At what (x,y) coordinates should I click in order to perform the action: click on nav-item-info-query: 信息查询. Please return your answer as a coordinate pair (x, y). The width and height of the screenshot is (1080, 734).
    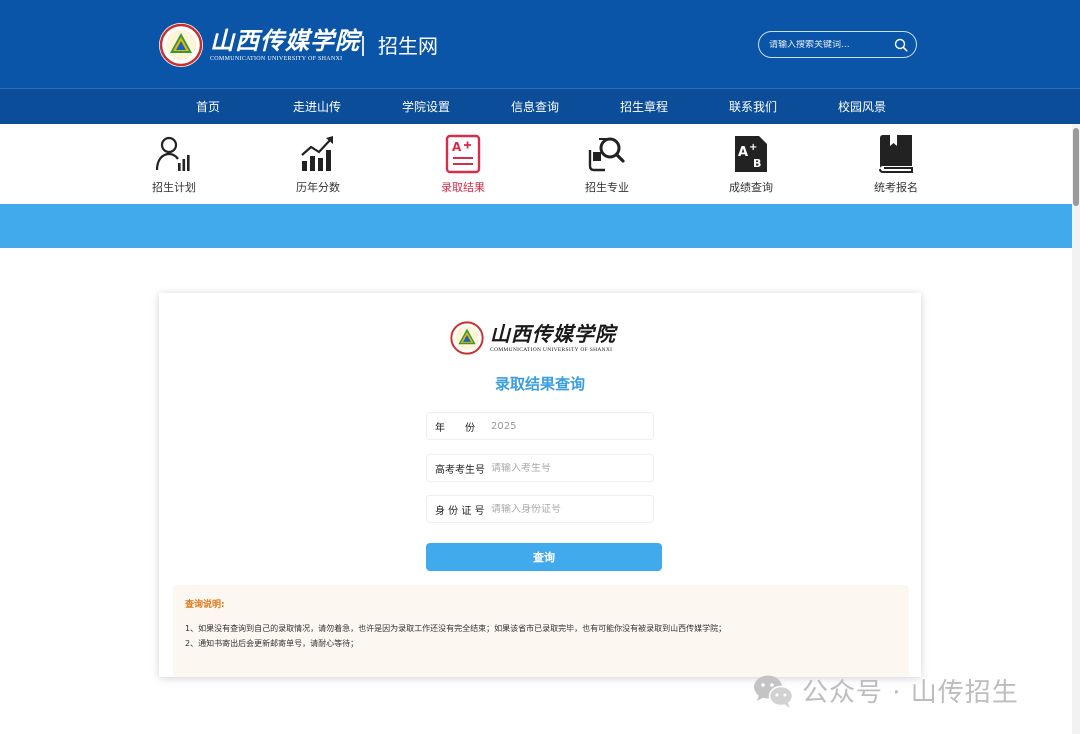
    Looking at the image, I should click on (535, 107).